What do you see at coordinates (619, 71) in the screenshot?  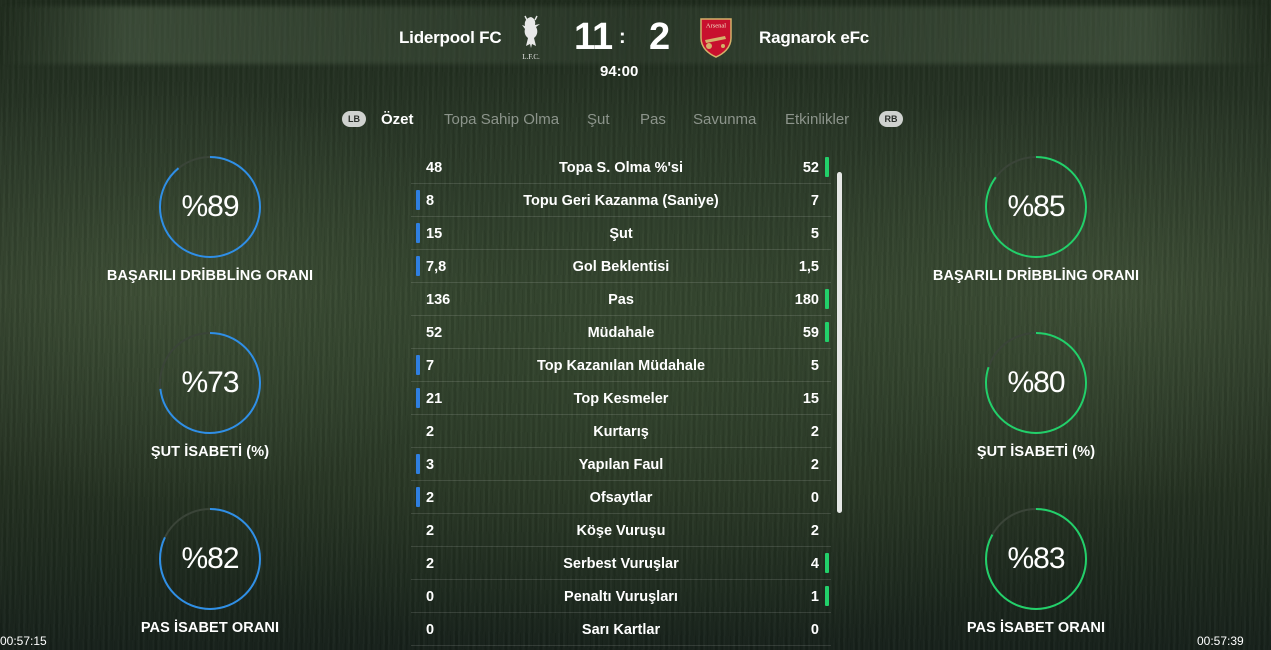 I see `match-clock: 94:00` at bounding box center [619, 71].